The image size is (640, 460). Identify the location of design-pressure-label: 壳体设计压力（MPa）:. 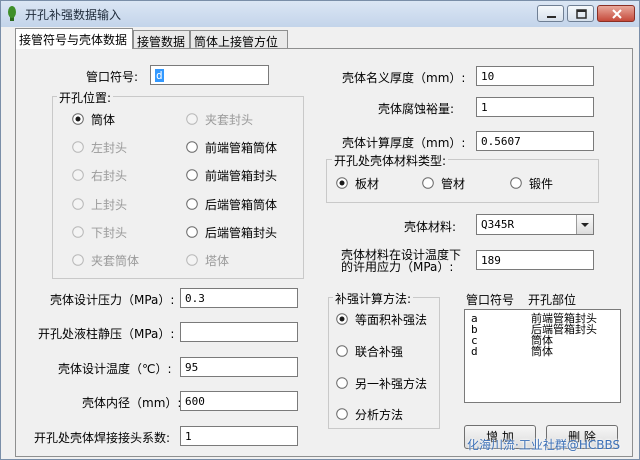
(112, 300).